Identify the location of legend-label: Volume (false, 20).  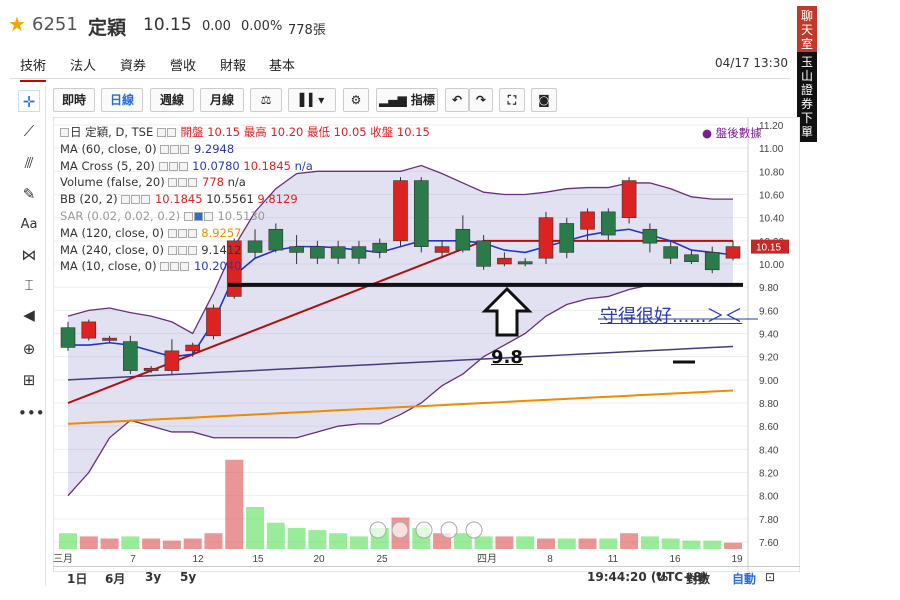
(112, 182).